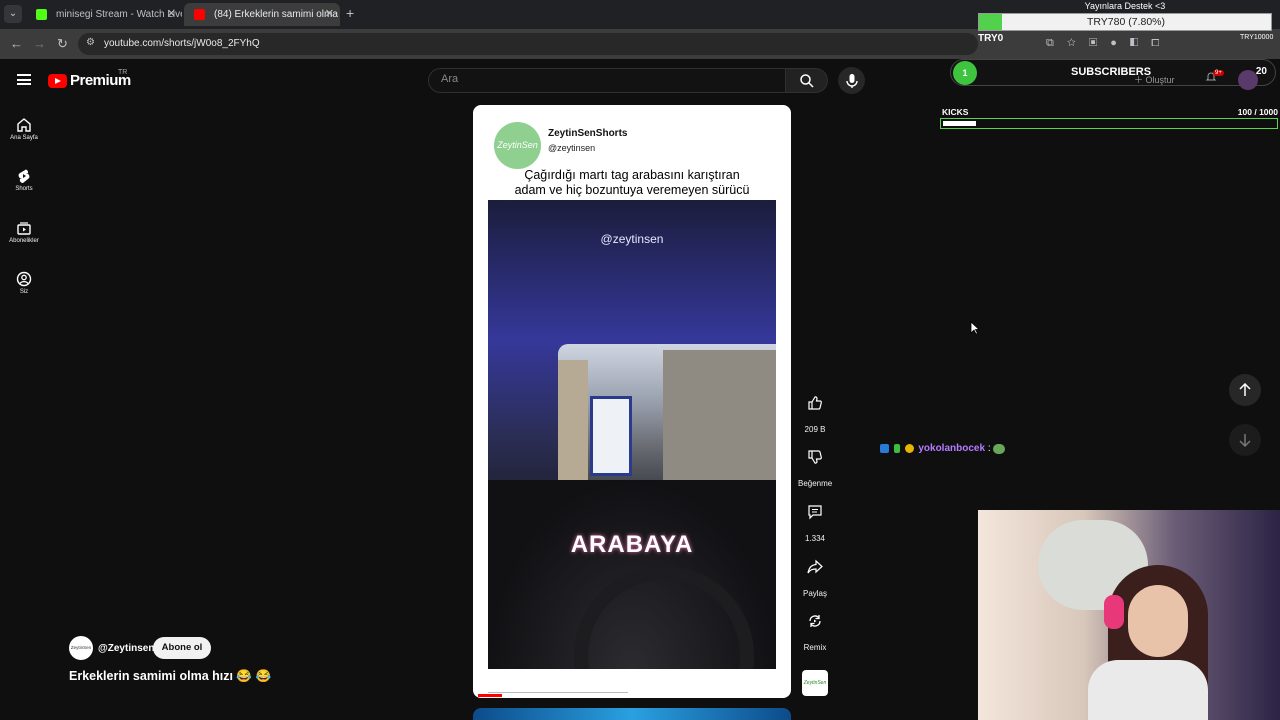 This screenshot has width=1280, height=720. I want to click on kicks-goal-fill, so click(960, 123).